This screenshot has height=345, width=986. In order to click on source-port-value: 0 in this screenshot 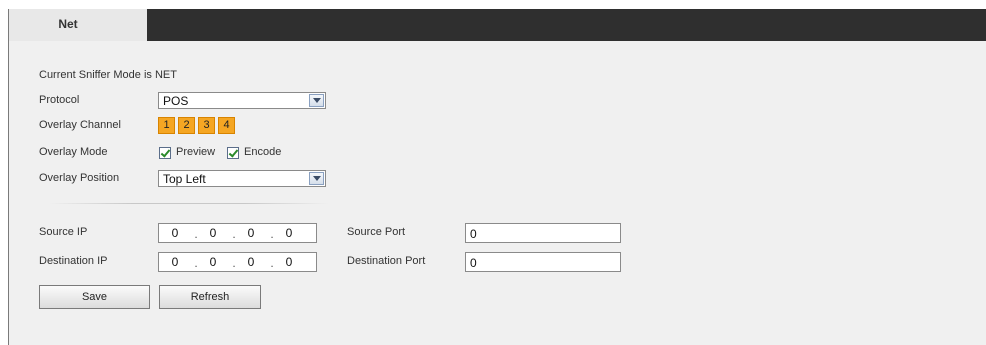, I will do `click(473, 234)`.